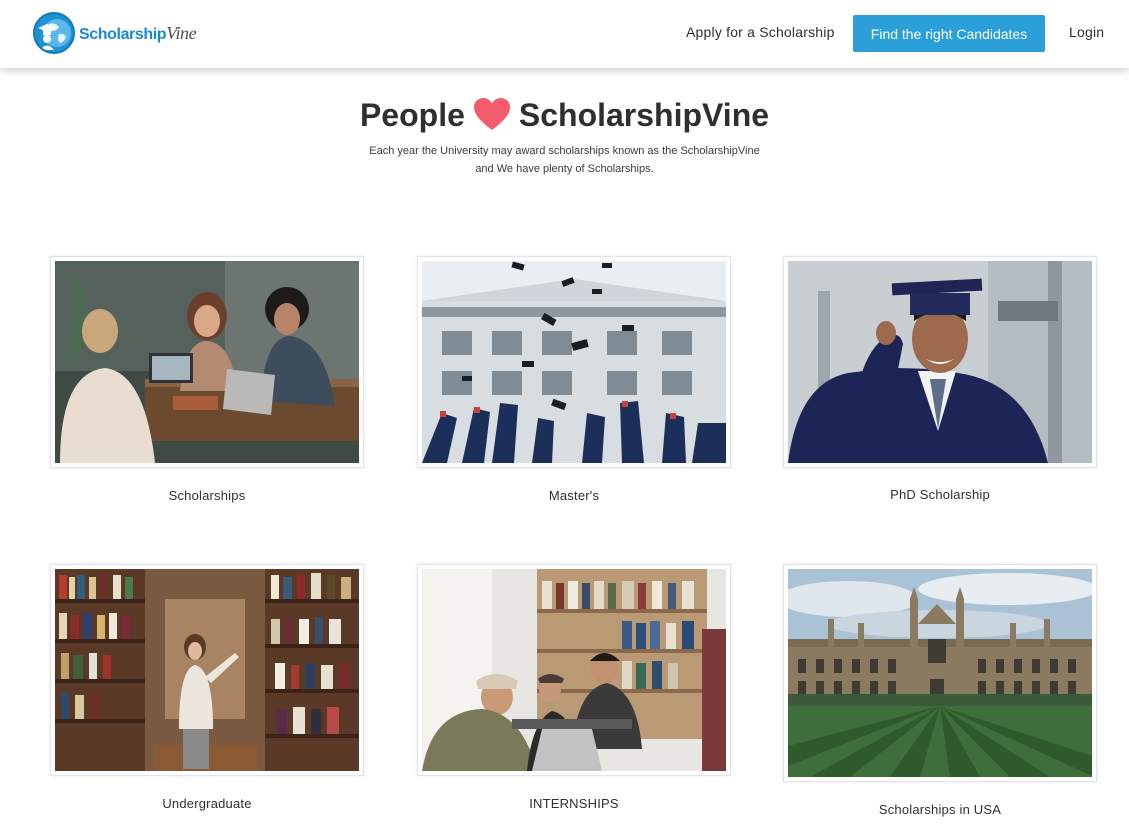 The width and height of the screenshot is (1129, 838). What do you see at coordinates (207, 803) in the screenshot?
I see `category-label: Undergraduate` at bounding box center [207, 803].